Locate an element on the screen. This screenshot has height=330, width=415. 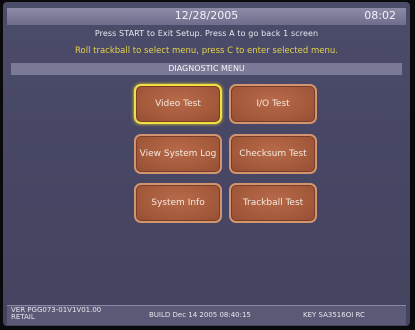
menu-title: DIAGNOSTIC MENU is located at coordinates (206, 69).